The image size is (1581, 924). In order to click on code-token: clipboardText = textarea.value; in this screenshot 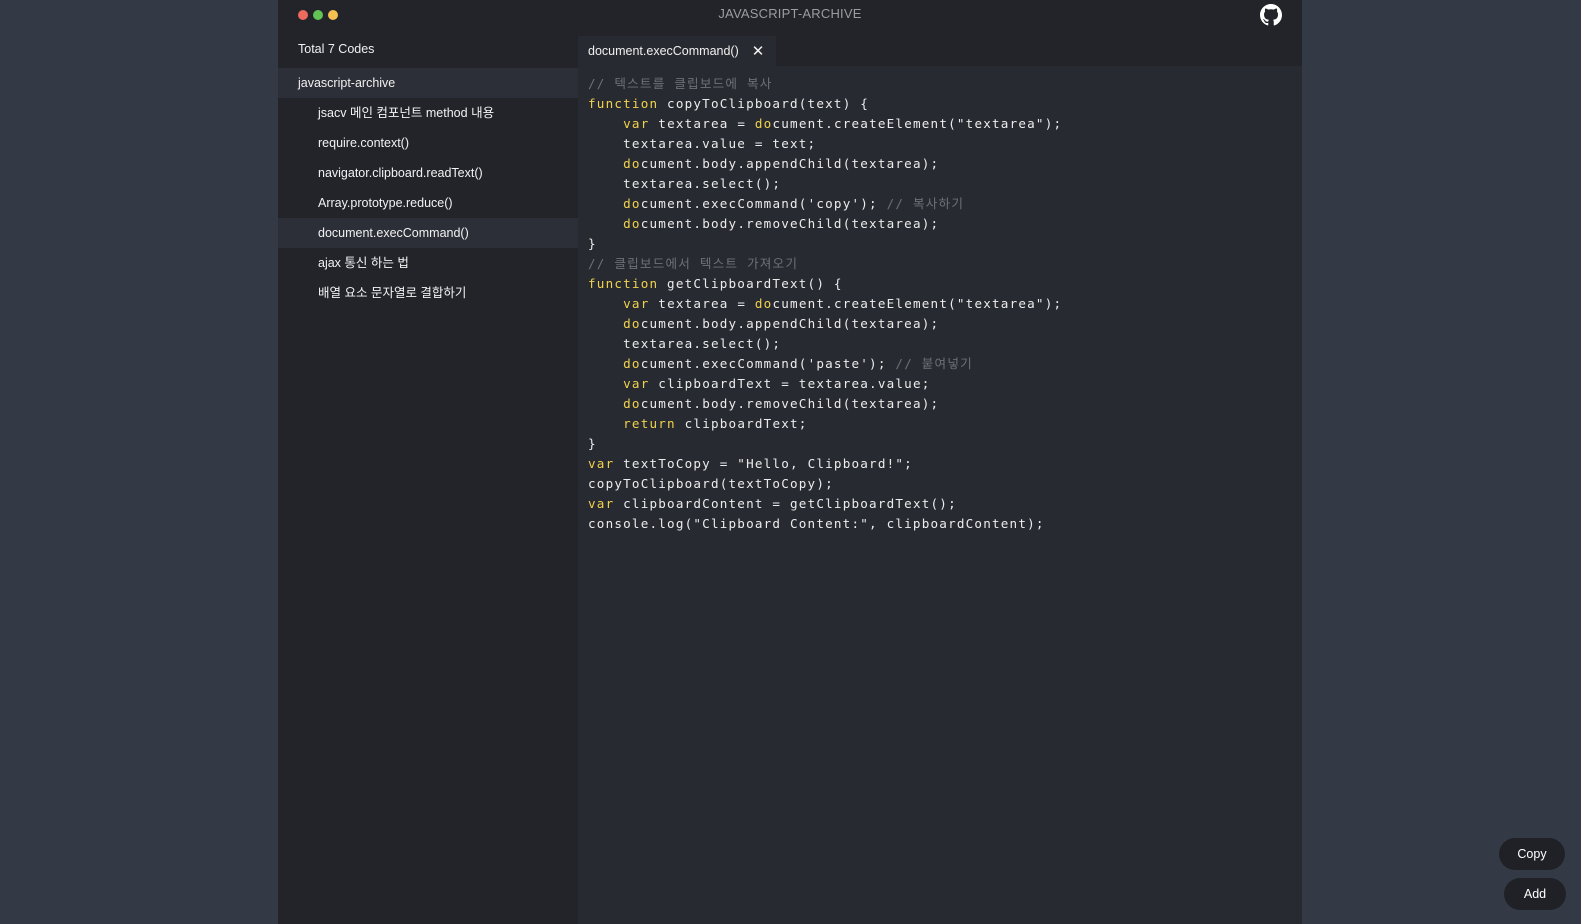, I will do `click(790, 383)`.